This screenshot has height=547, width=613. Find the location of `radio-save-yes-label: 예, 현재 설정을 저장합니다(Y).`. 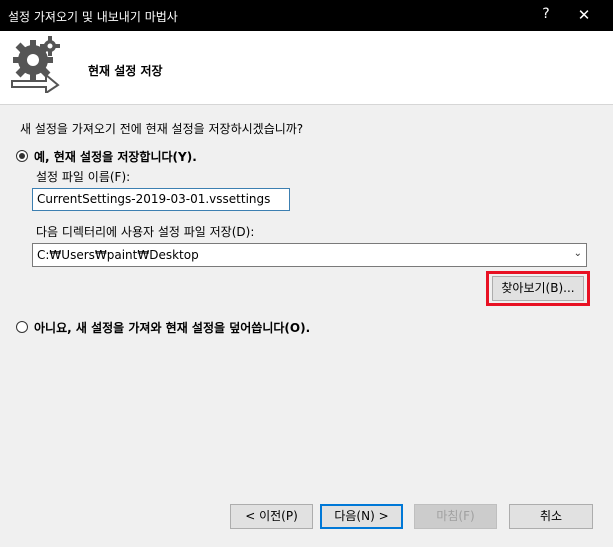

radio-save-yes-label: 예, 현재 설정을 저장합니다(Y). is located at coordinates (115, 156).